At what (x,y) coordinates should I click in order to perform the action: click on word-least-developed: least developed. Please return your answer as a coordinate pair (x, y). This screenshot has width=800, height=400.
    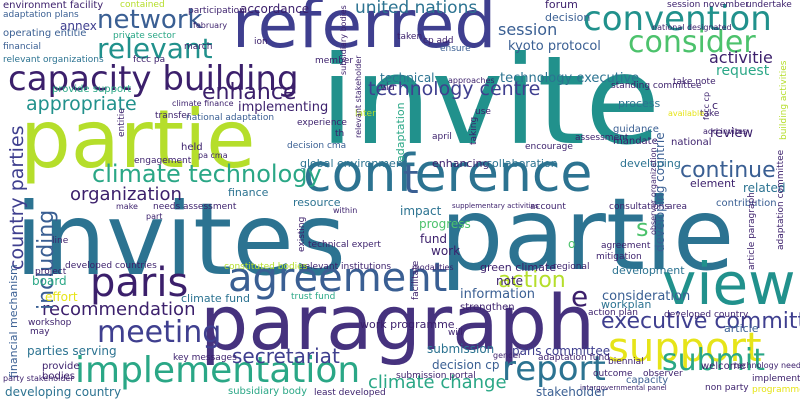
    Looking at the image, I should click on (350, 393).